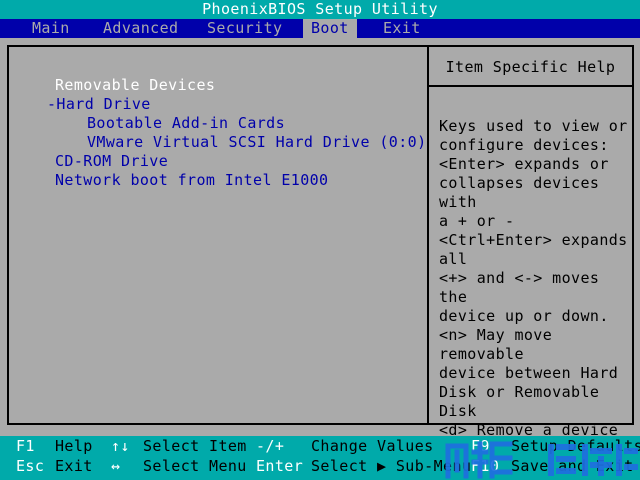 This screenshot has height=480, width=640. Describe the element at coordinates (485, 466) in the screenshot. I see `f10-key: F10` at that location.